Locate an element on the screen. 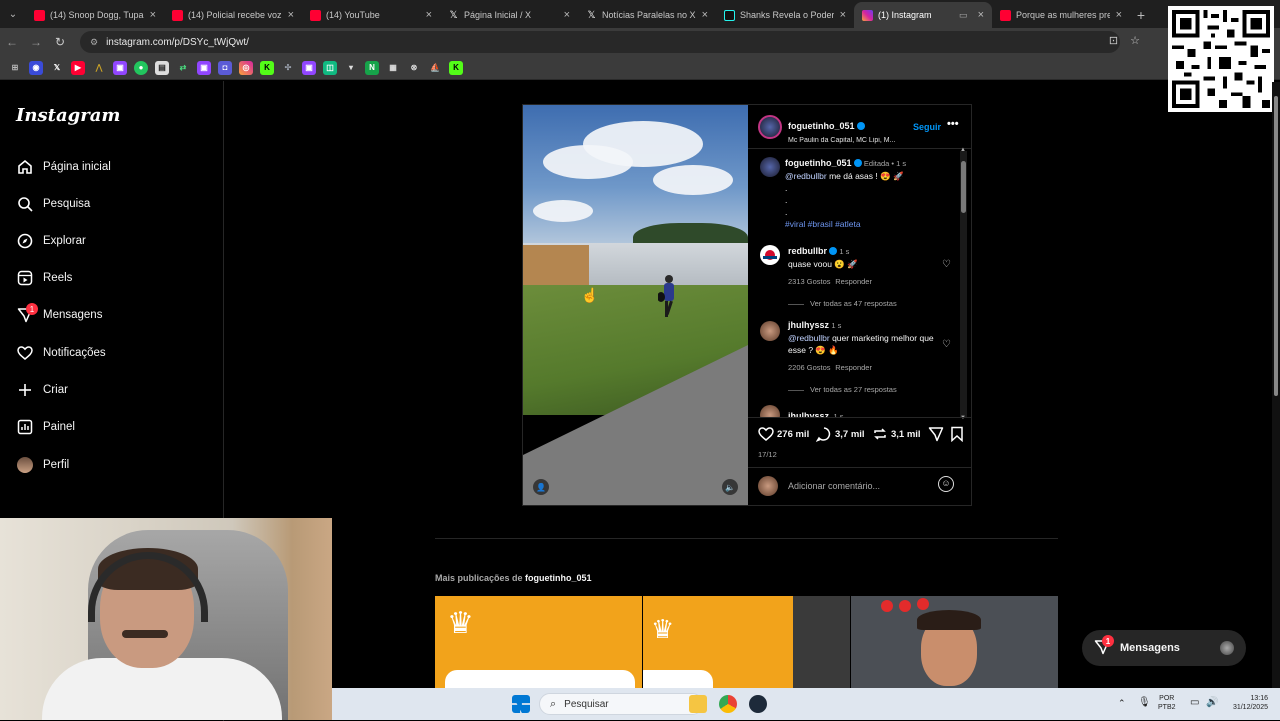 This screenshot has height=721, width=1280. nav-item-search: Pesquisa is located at coordinates (53, 204).